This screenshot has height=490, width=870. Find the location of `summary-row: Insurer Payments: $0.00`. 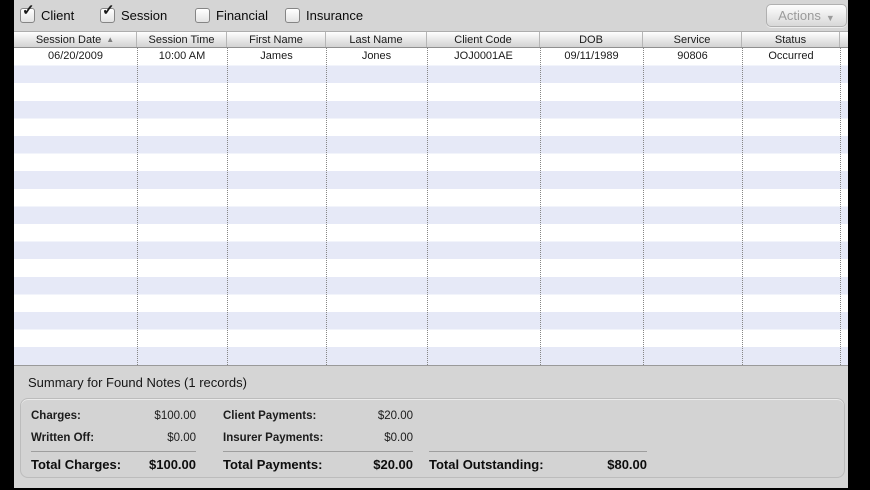

summary-row: Insurer Payments: $0.00 is located at coordinates (318, 438).